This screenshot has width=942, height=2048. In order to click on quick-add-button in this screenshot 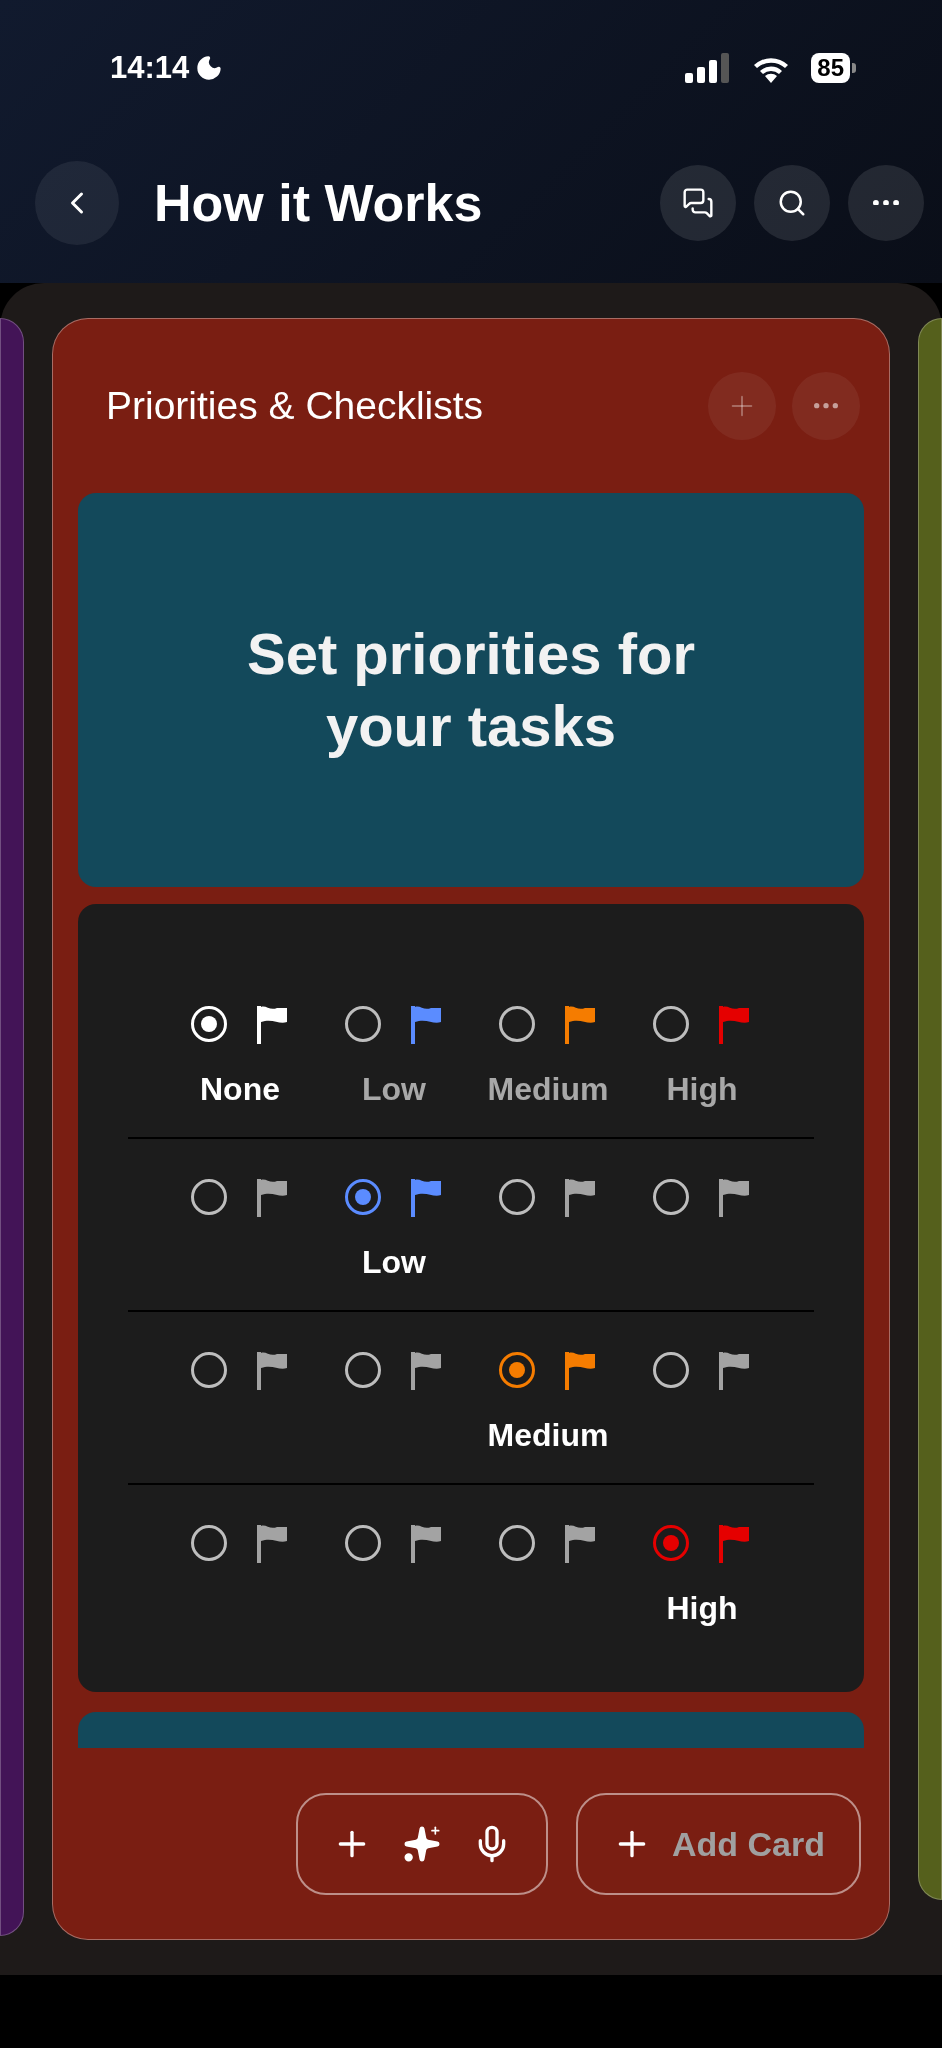, I will do `click(422, 1844)`.